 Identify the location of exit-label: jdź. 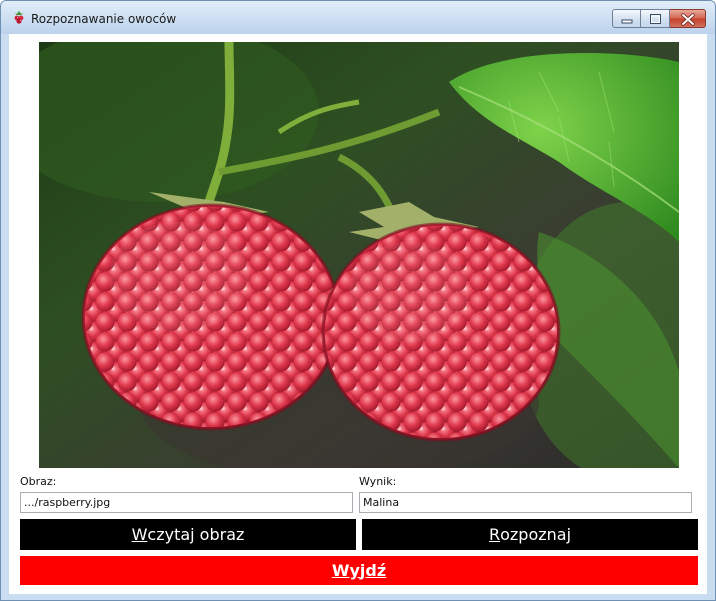
(373, 570).